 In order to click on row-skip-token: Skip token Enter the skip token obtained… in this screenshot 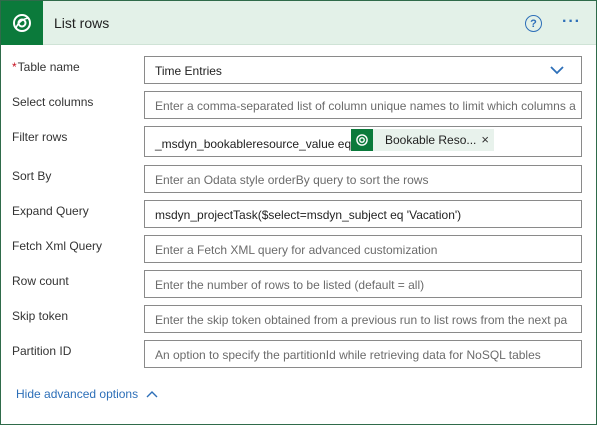, I will do `click(298, 320)`.